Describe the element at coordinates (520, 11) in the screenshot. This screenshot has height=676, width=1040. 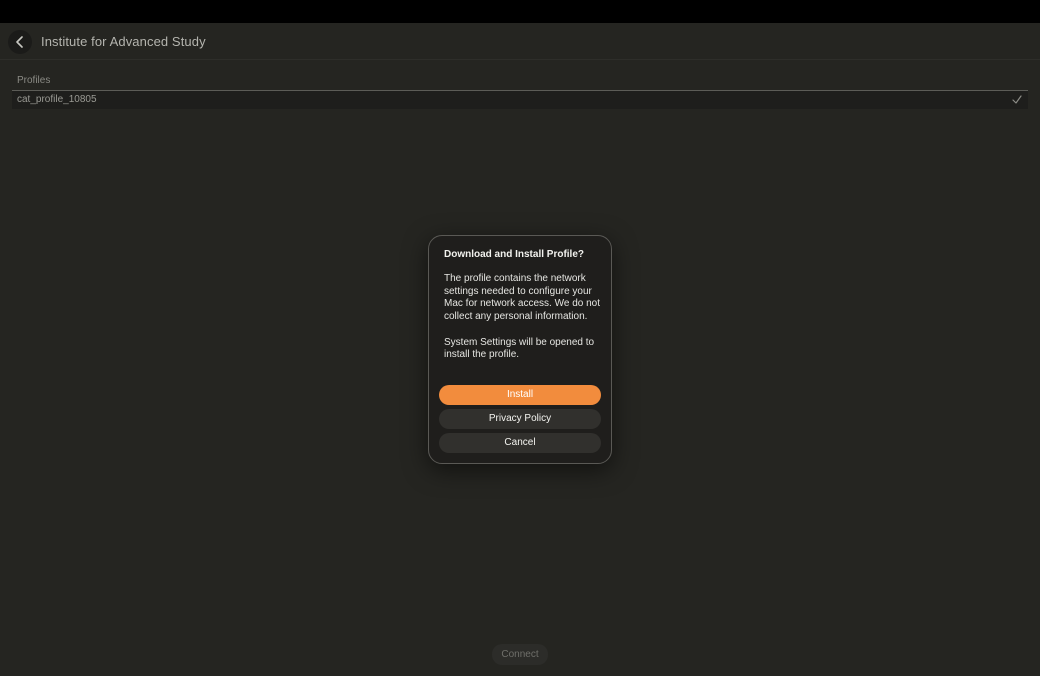
I see `menu-bar-area` at that location.